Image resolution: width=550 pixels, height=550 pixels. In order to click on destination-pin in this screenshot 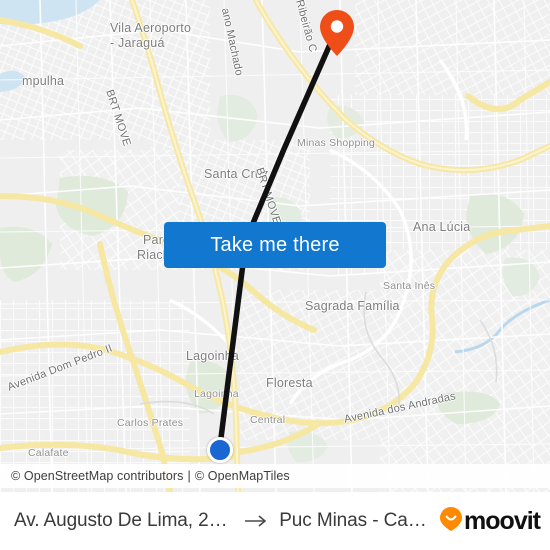, I will do `click(337, 33)`.